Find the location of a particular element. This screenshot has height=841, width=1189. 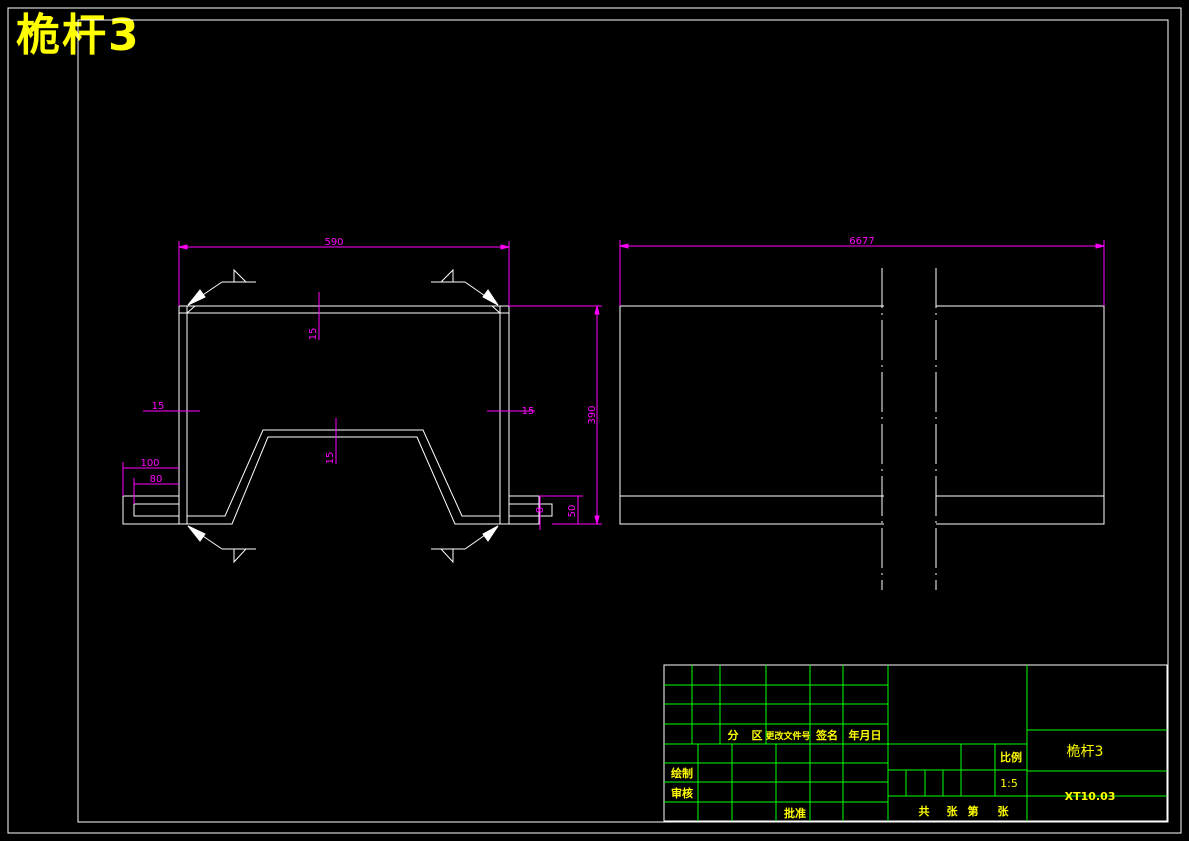

drawing-number: XT10.03 is located at coordinates (1090, 796).